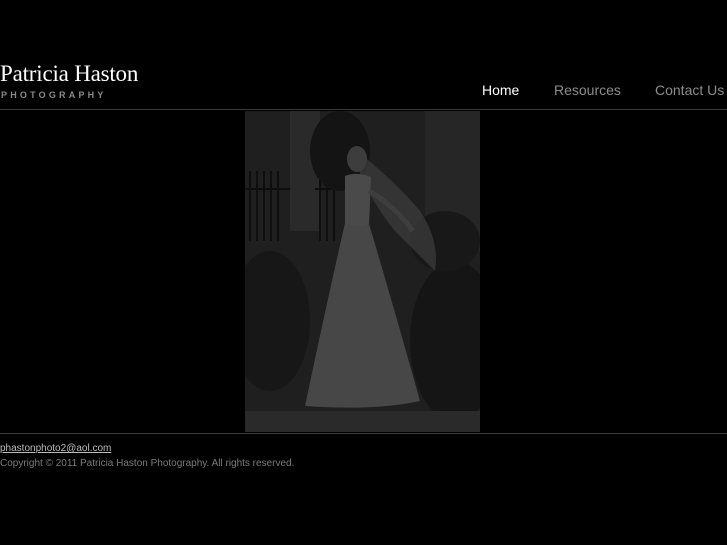 This screenshot has height=545, width=727. I want to click on footer-email-link: phastonphoto2@aol.com, so click(55, 448).